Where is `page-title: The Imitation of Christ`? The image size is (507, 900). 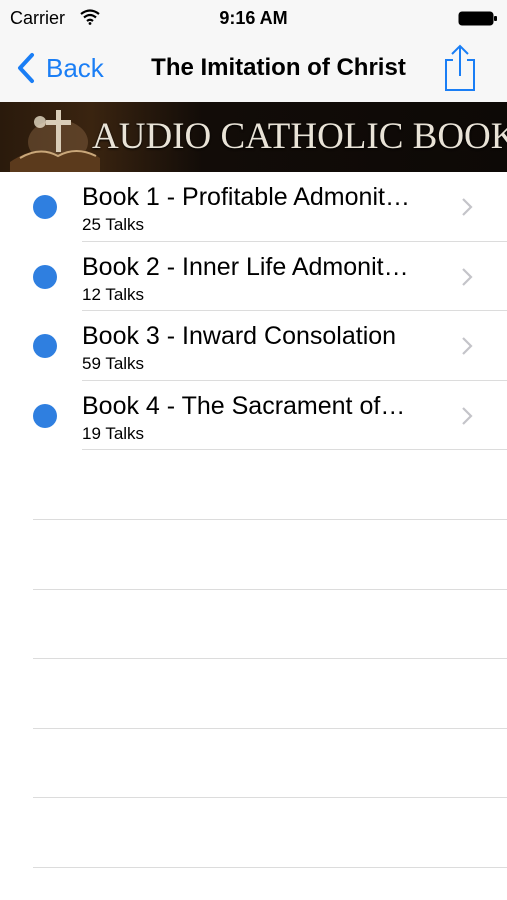 page-title: The Imitation of Christ is located at coordinates (278, 67).